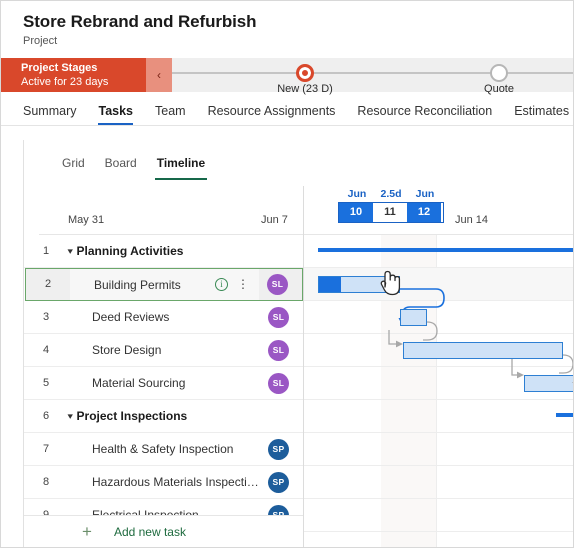 This screenshot has width=574, height=548. I want to click on view-tabs: Grid Board Timeline, so click(298, 160).